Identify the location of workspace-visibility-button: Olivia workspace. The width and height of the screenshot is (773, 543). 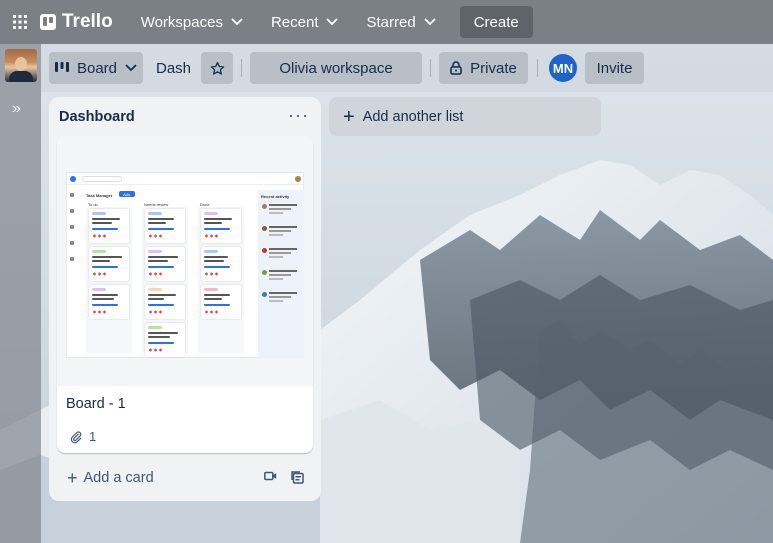
(336, 68).